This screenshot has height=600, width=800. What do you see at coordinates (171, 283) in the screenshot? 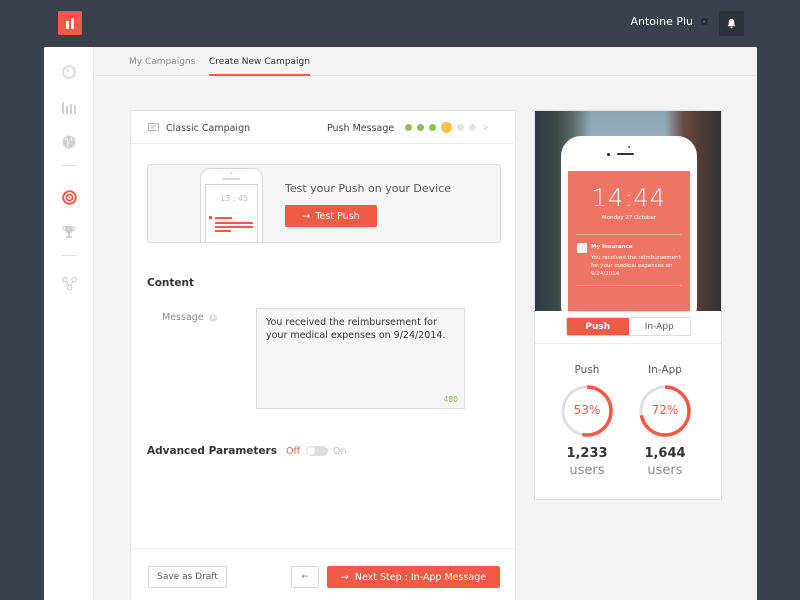
I see `content-section-title: Content` at bounding box center [171, 283].